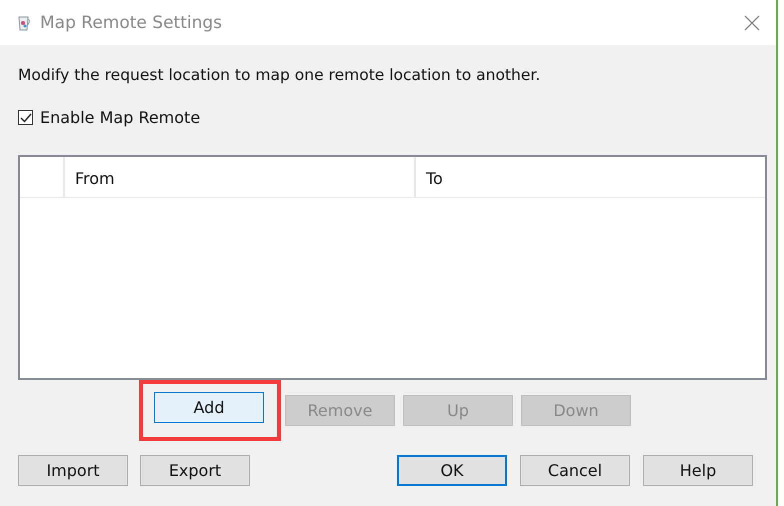  Describe the element at coordinates (391, 117) in the screenshot. I see `enable-checkbox: Enable Map Remote` at that location.